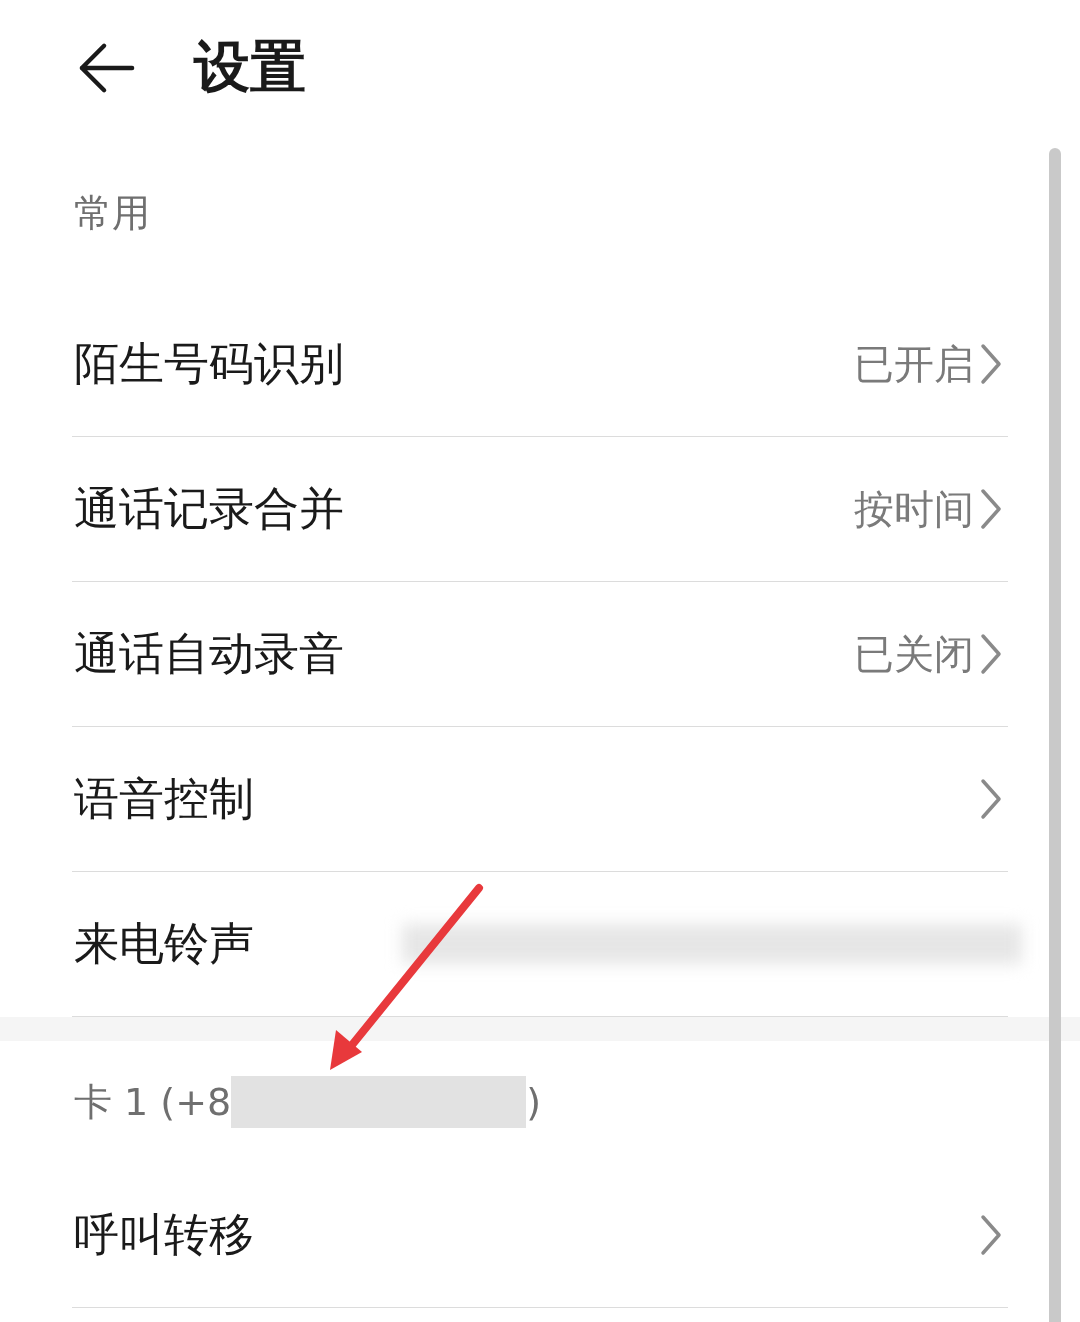 The height and width of the screenshot is (1322, 1080). I want to click on settings-row: 来电铃声, so click(540, 944).